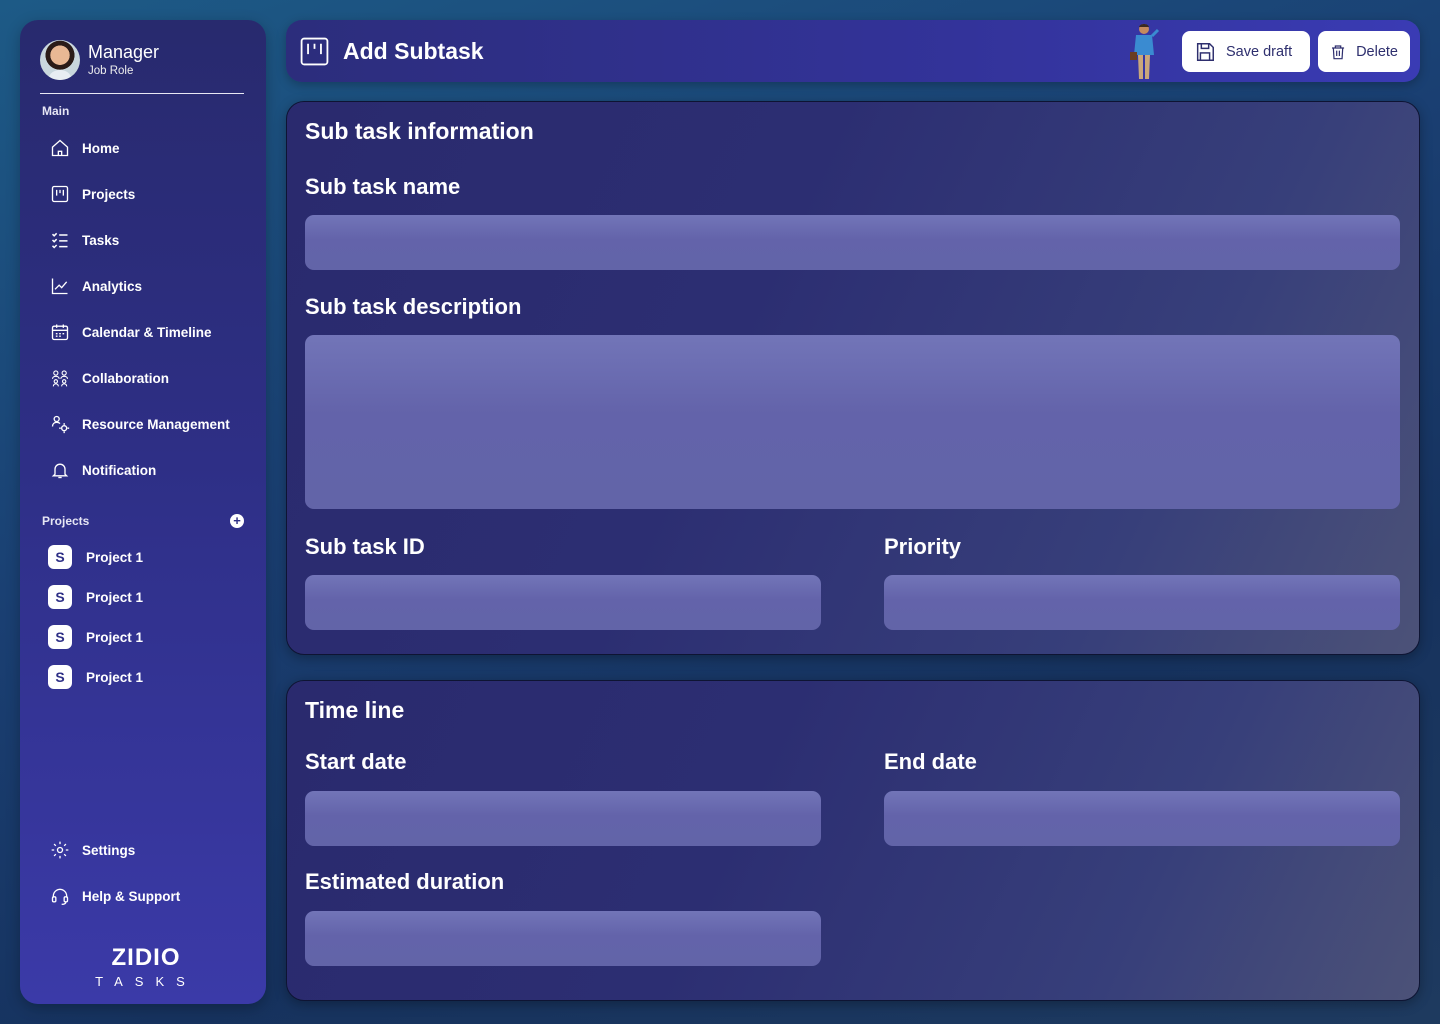 The image size is (1440, 1024). I want to click on floppy-disk-icon, so click(1205, 51).